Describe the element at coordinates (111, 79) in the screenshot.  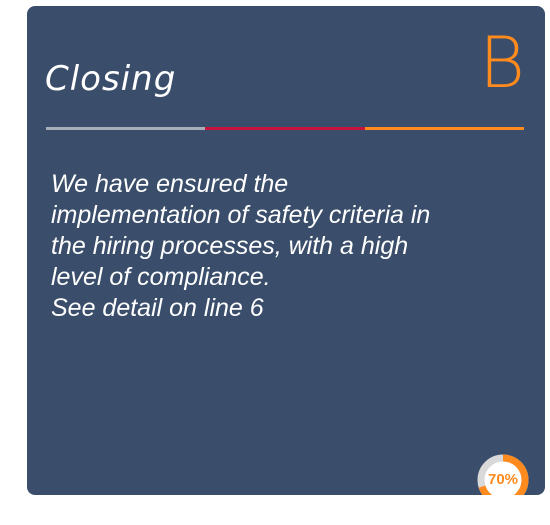
I see `card-title: Closing` at that location.